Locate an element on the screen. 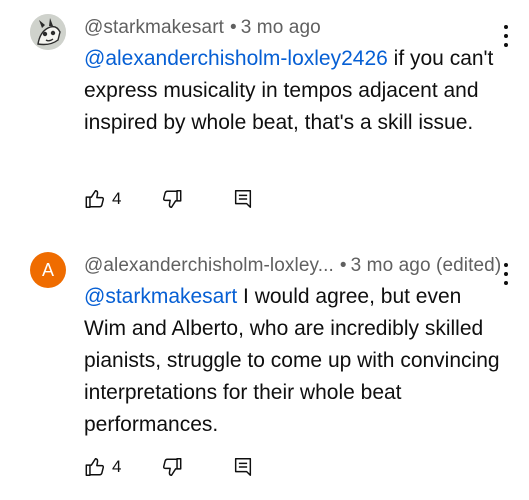 This screenshot has height=500, width=529. author-name: @starkmakesart is located at coordinates (154, 27).